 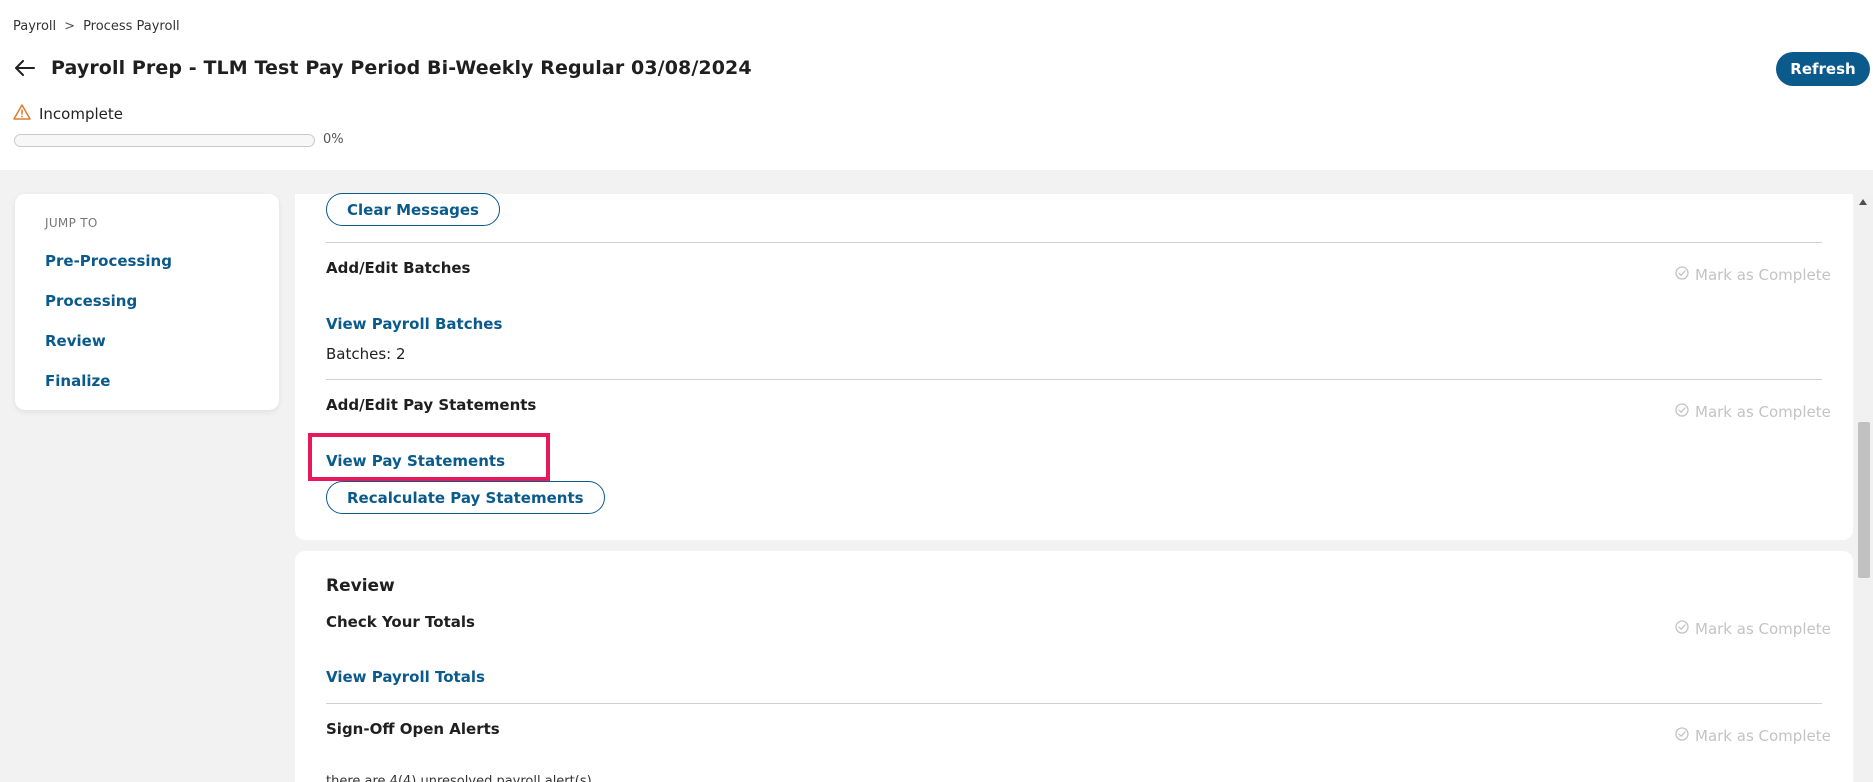 I want to click on batches-count: Batches: 2, so click(x=366, y=354).